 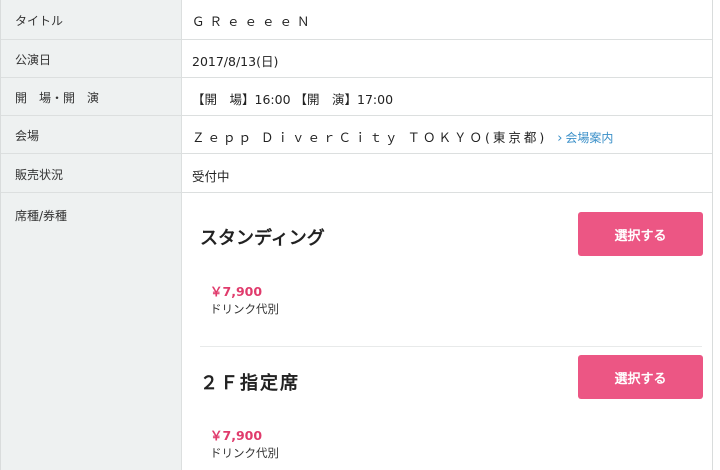 What do you see at coordinates (91, 58) in the screenshot?
I see `label-date: 公演日` at bounding box center [91, 58].